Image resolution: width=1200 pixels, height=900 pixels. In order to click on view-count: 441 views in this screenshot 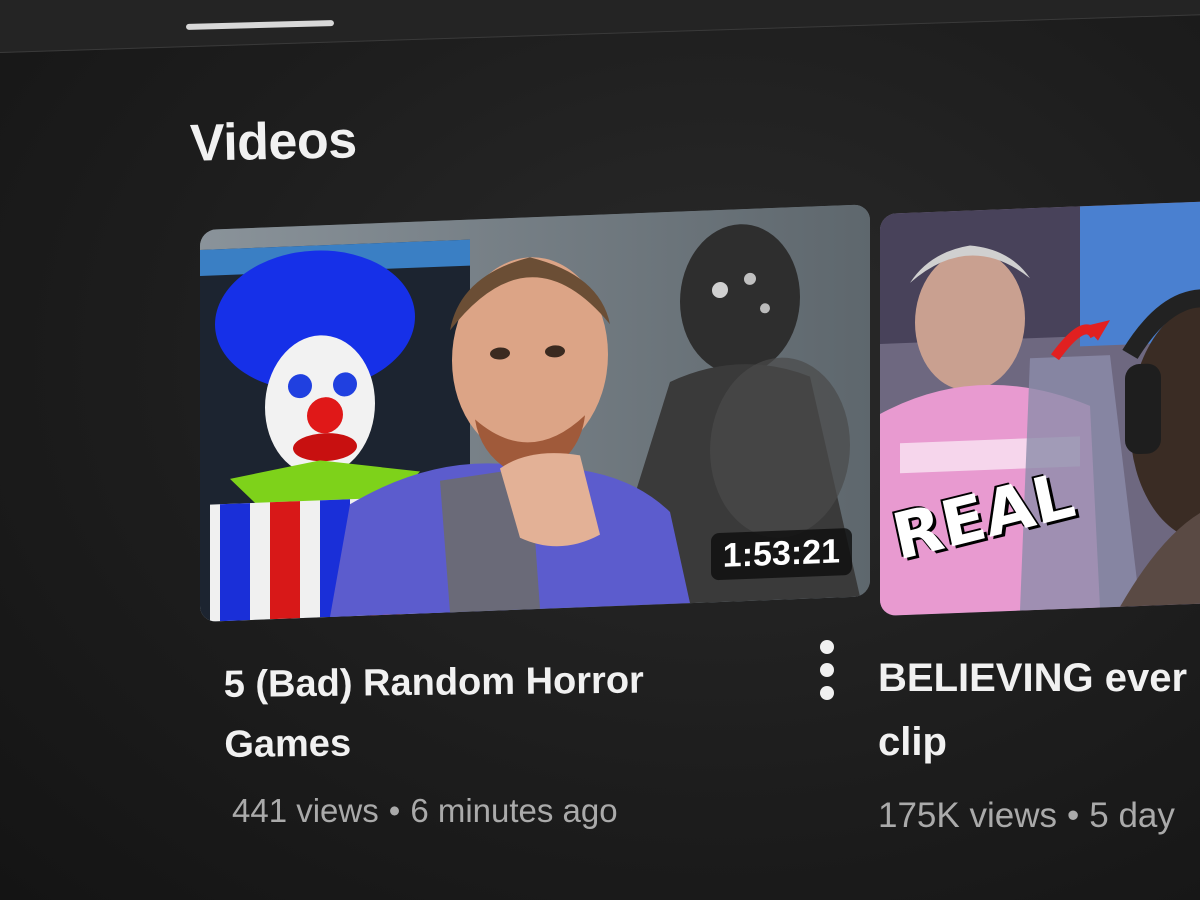, I will do `click(305, 810)`.